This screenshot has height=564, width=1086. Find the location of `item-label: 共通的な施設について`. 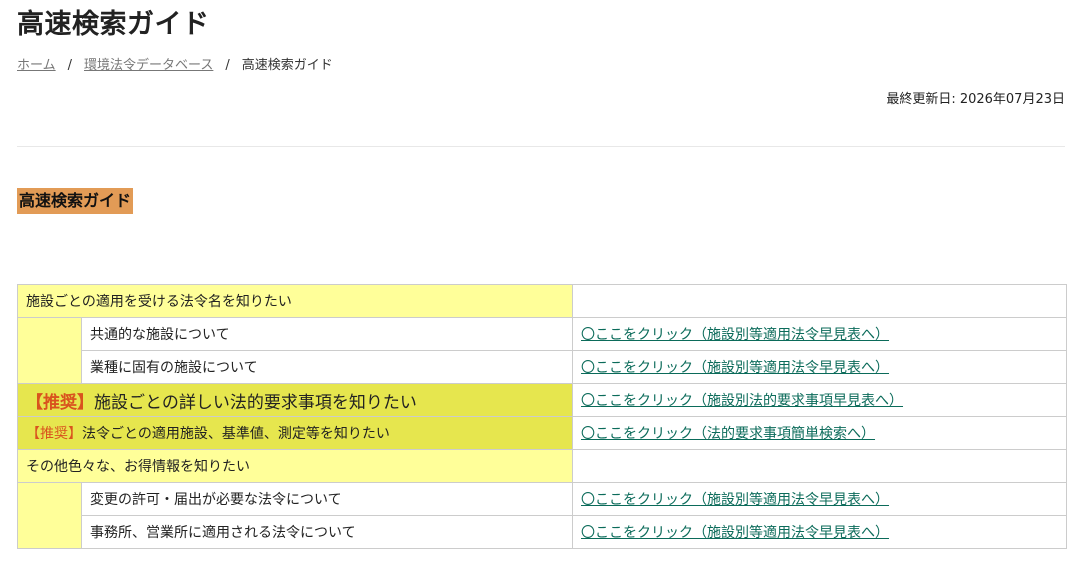

item-label: 共通的な施設について is located at coordinates (327, 334).